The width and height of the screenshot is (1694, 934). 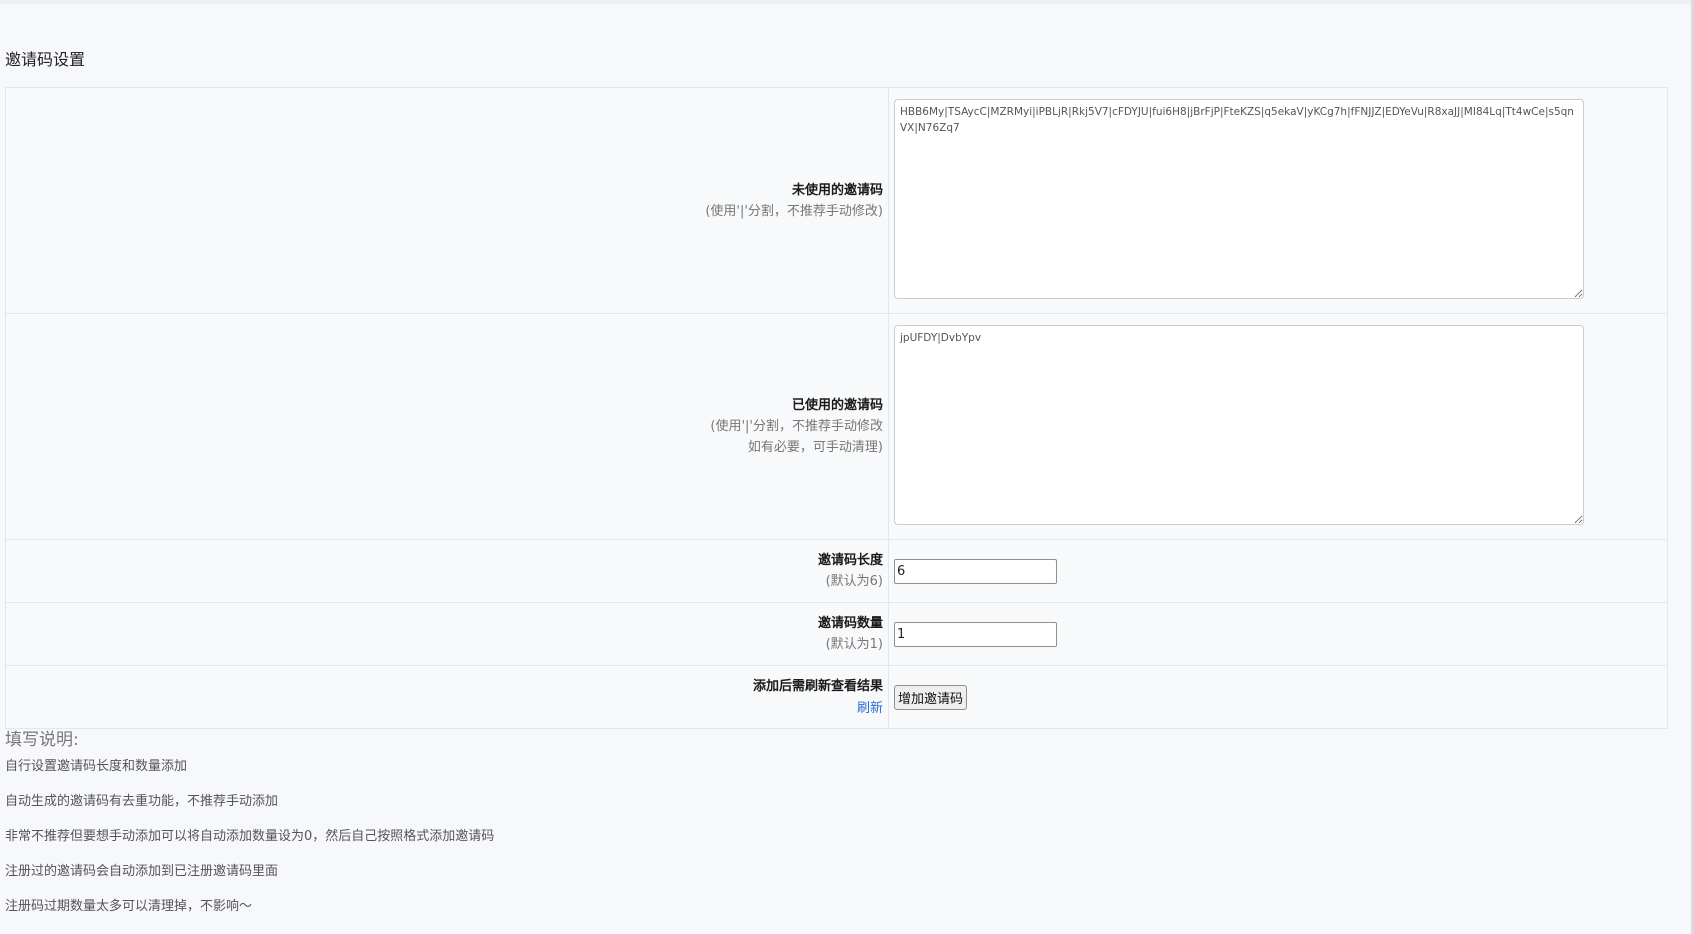 I want to click on instruction-item: 自行设置邀请码长度和数量添加, so click(x=96, y=766).